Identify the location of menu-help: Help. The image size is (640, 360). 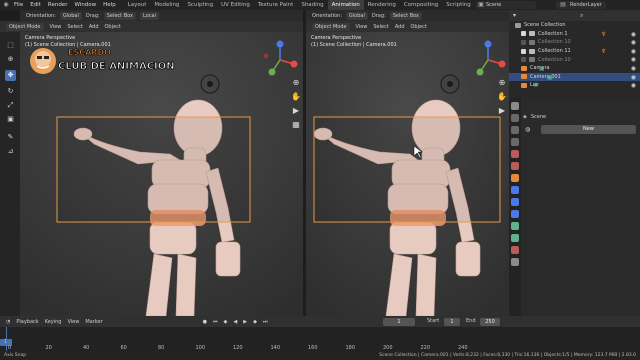
(109, 5).